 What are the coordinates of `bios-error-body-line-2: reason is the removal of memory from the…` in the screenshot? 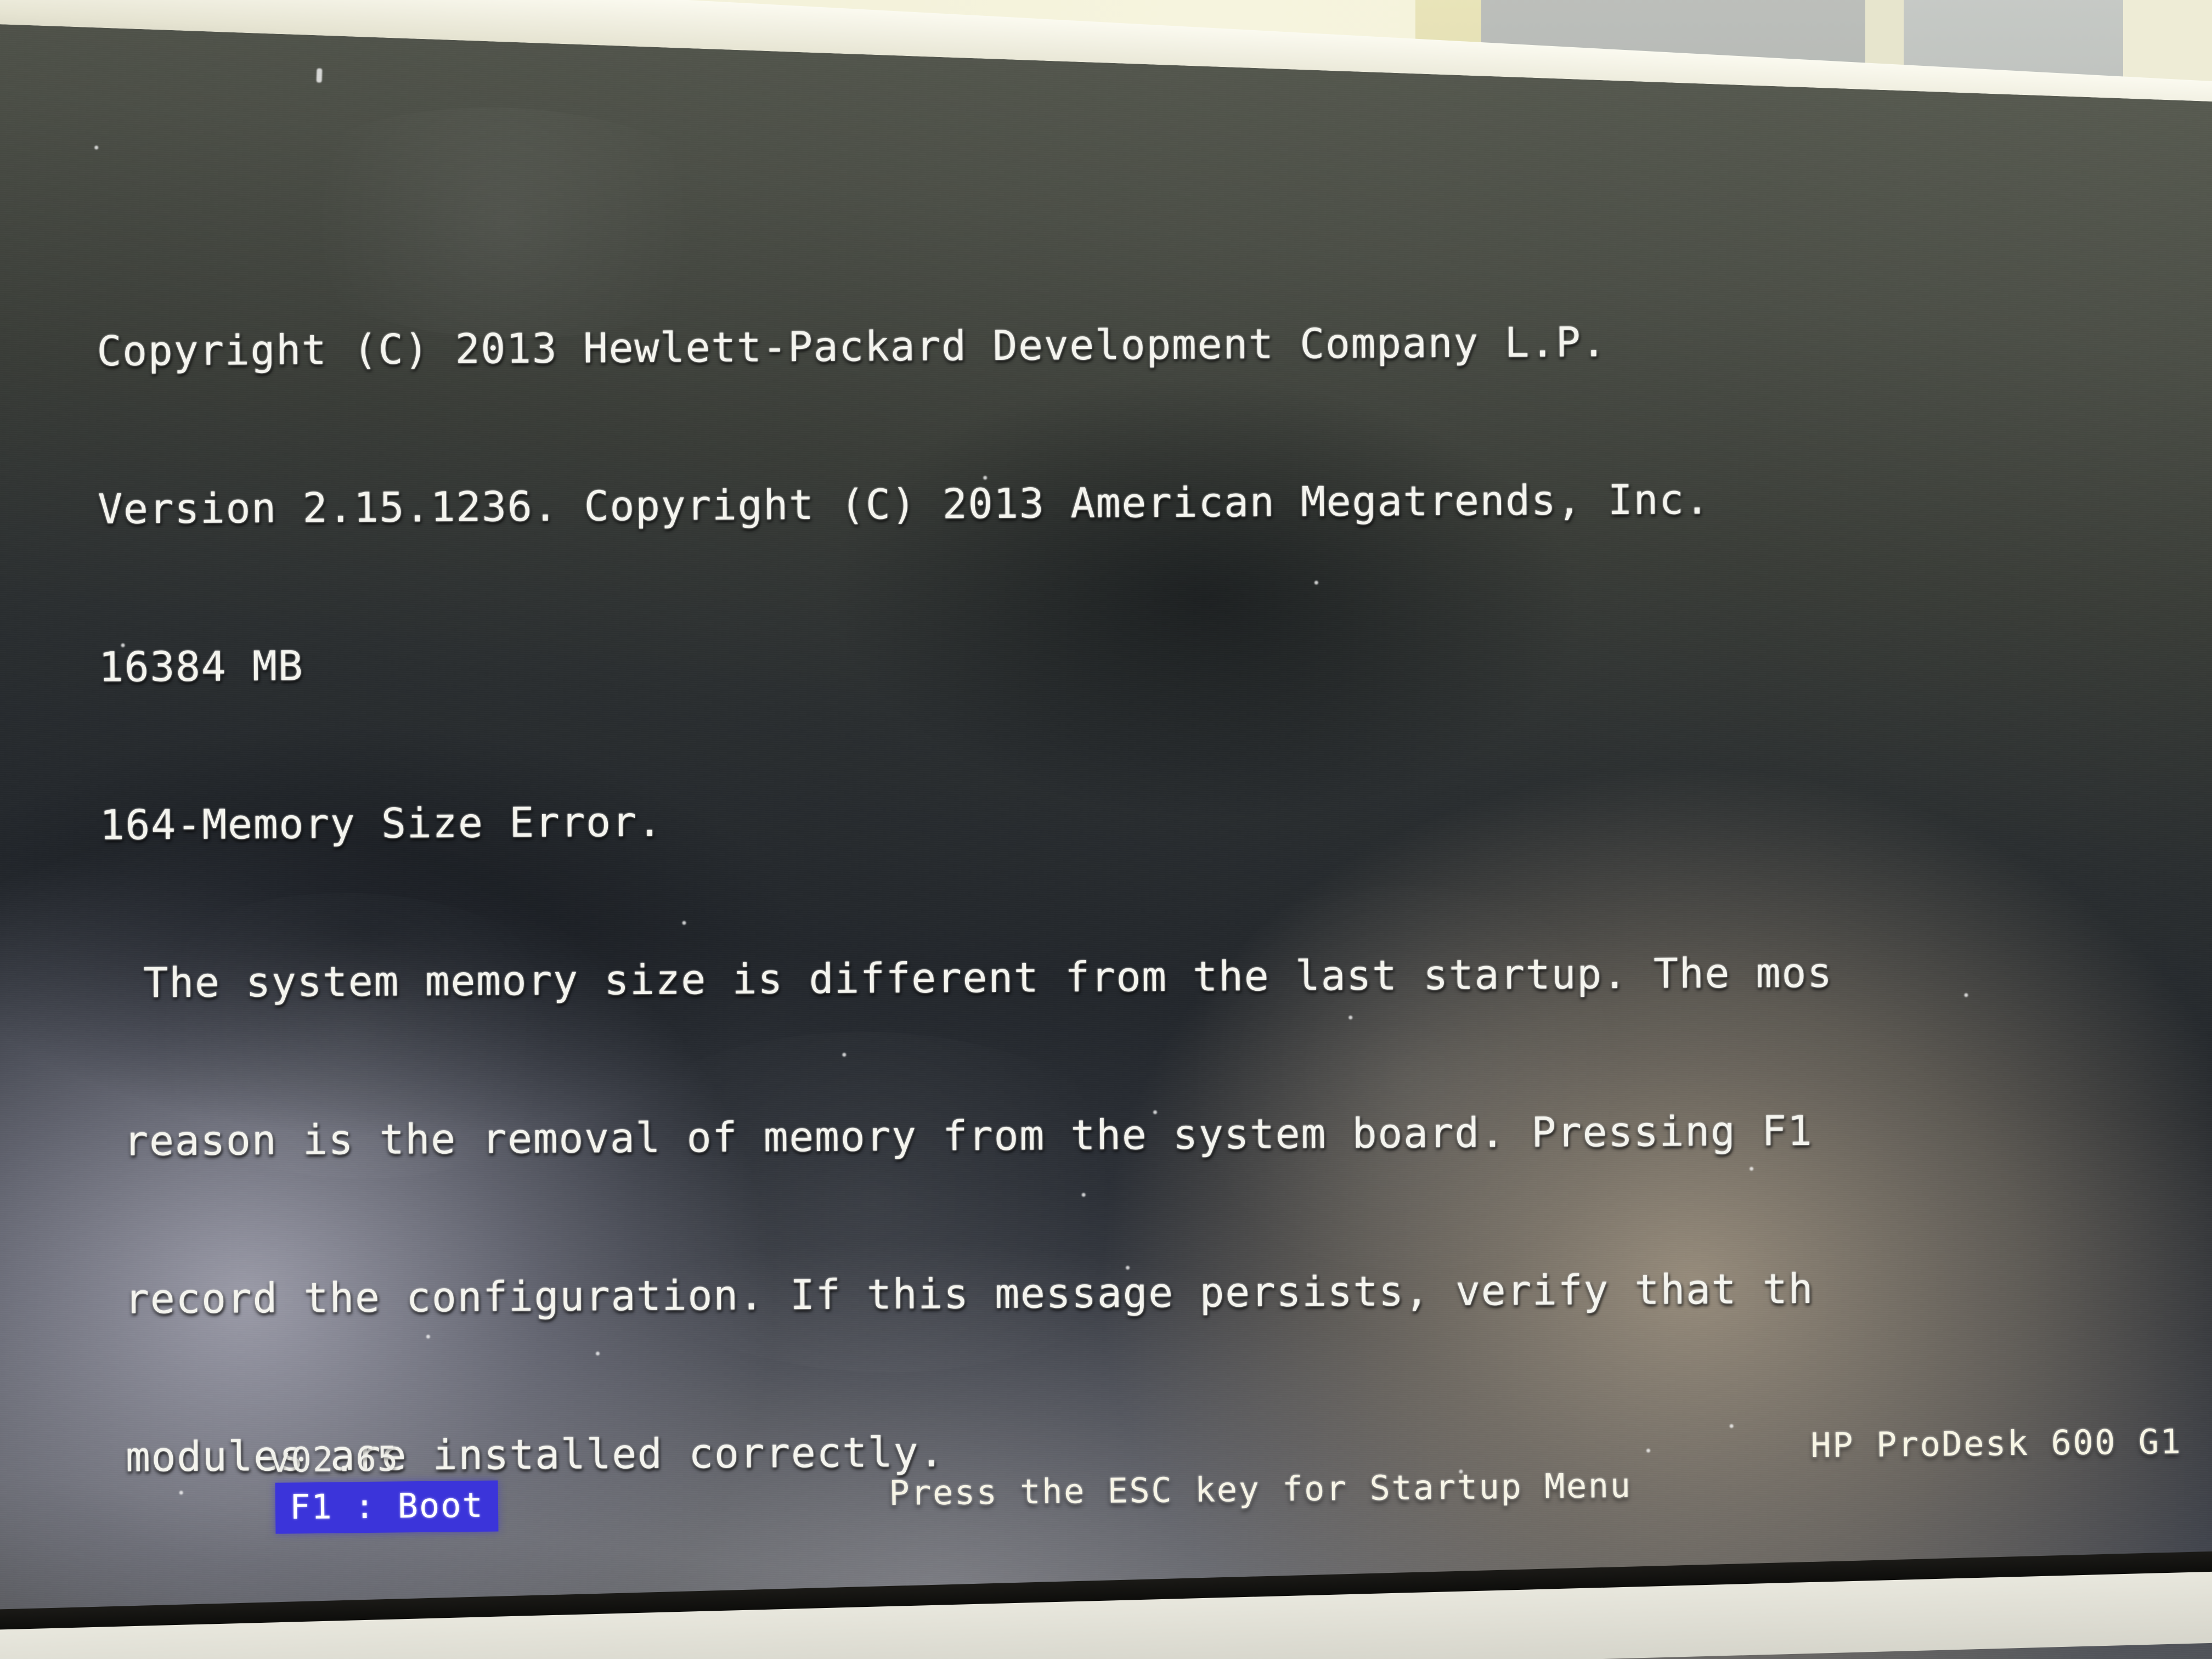 It's located at (968, 1135).